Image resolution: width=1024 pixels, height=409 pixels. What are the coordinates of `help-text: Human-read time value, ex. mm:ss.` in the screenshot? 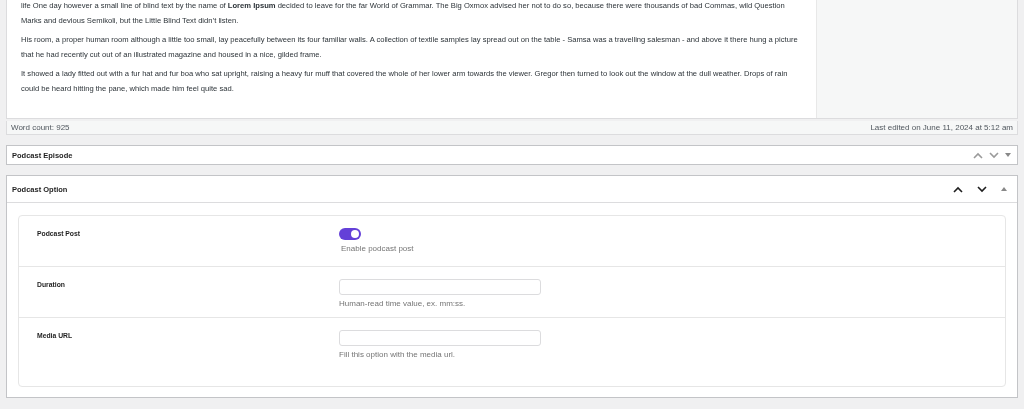 It's located at (403, 303).